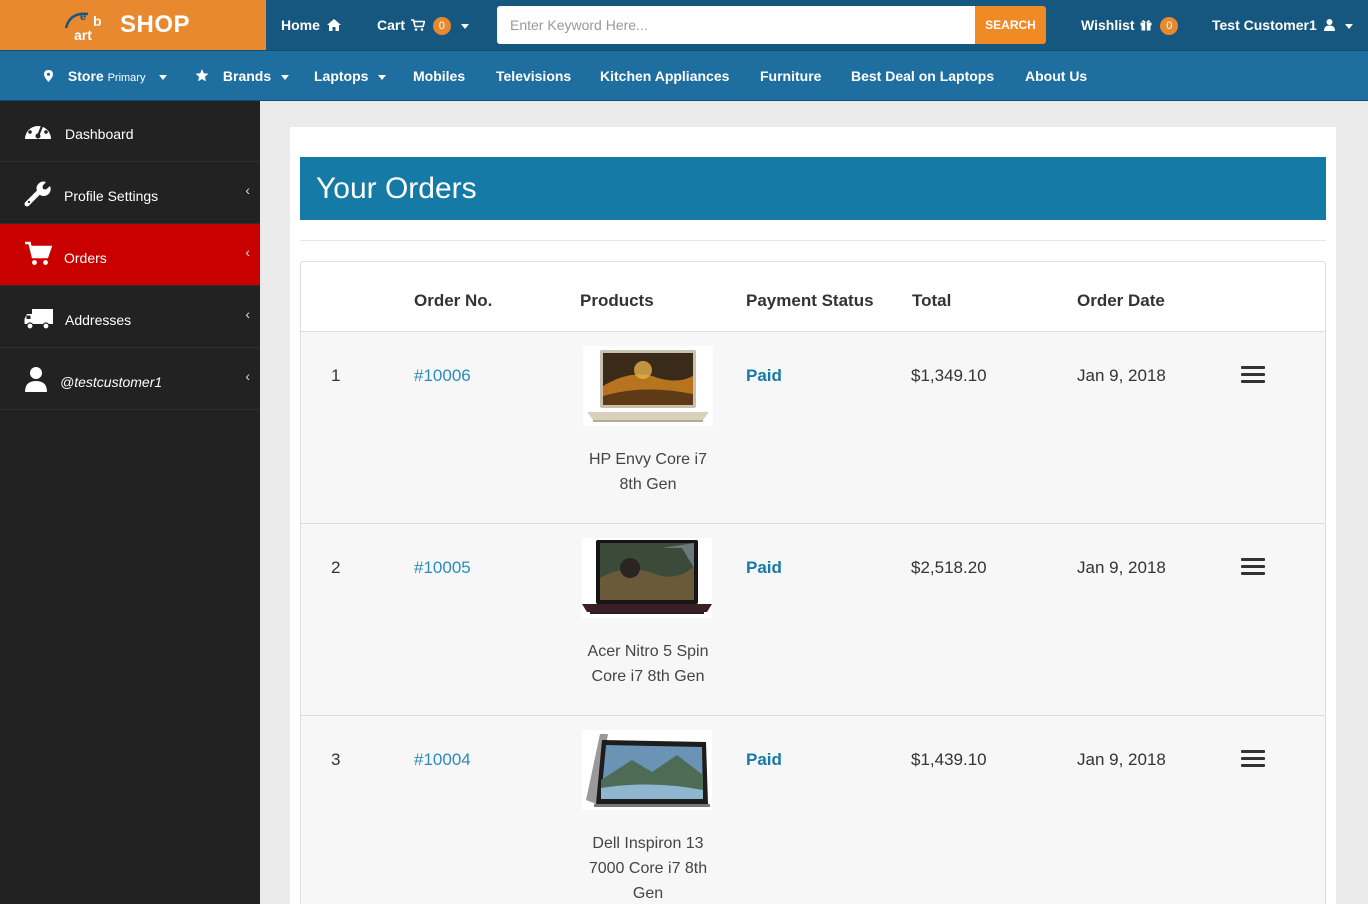  What do you see at coordinates (648, 843) in the screenshot?
I see `product-name-line: Dell Inspiron 13` at bounding box center [648, 843].